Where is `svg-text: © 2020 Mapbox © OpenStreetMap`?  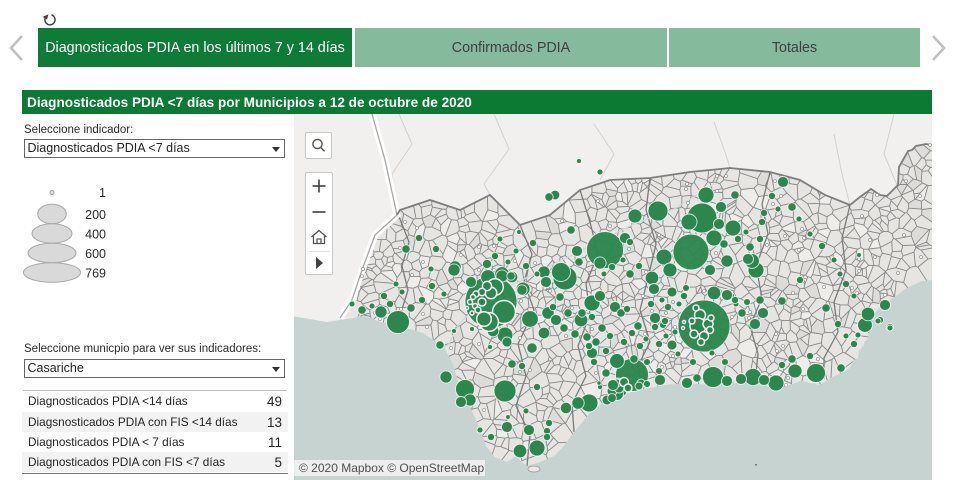
svg-text: © 2020 Mapbox © OpenStreetMap is located at coordinates (391, 468).